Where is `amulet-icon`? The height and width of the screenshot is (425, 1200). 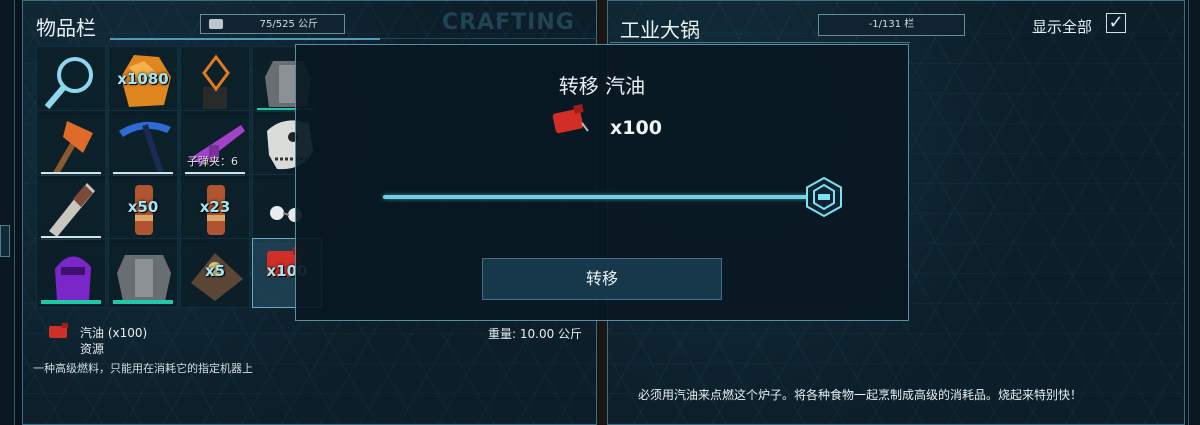 amulet-icon is located at coordinates (216, 81).